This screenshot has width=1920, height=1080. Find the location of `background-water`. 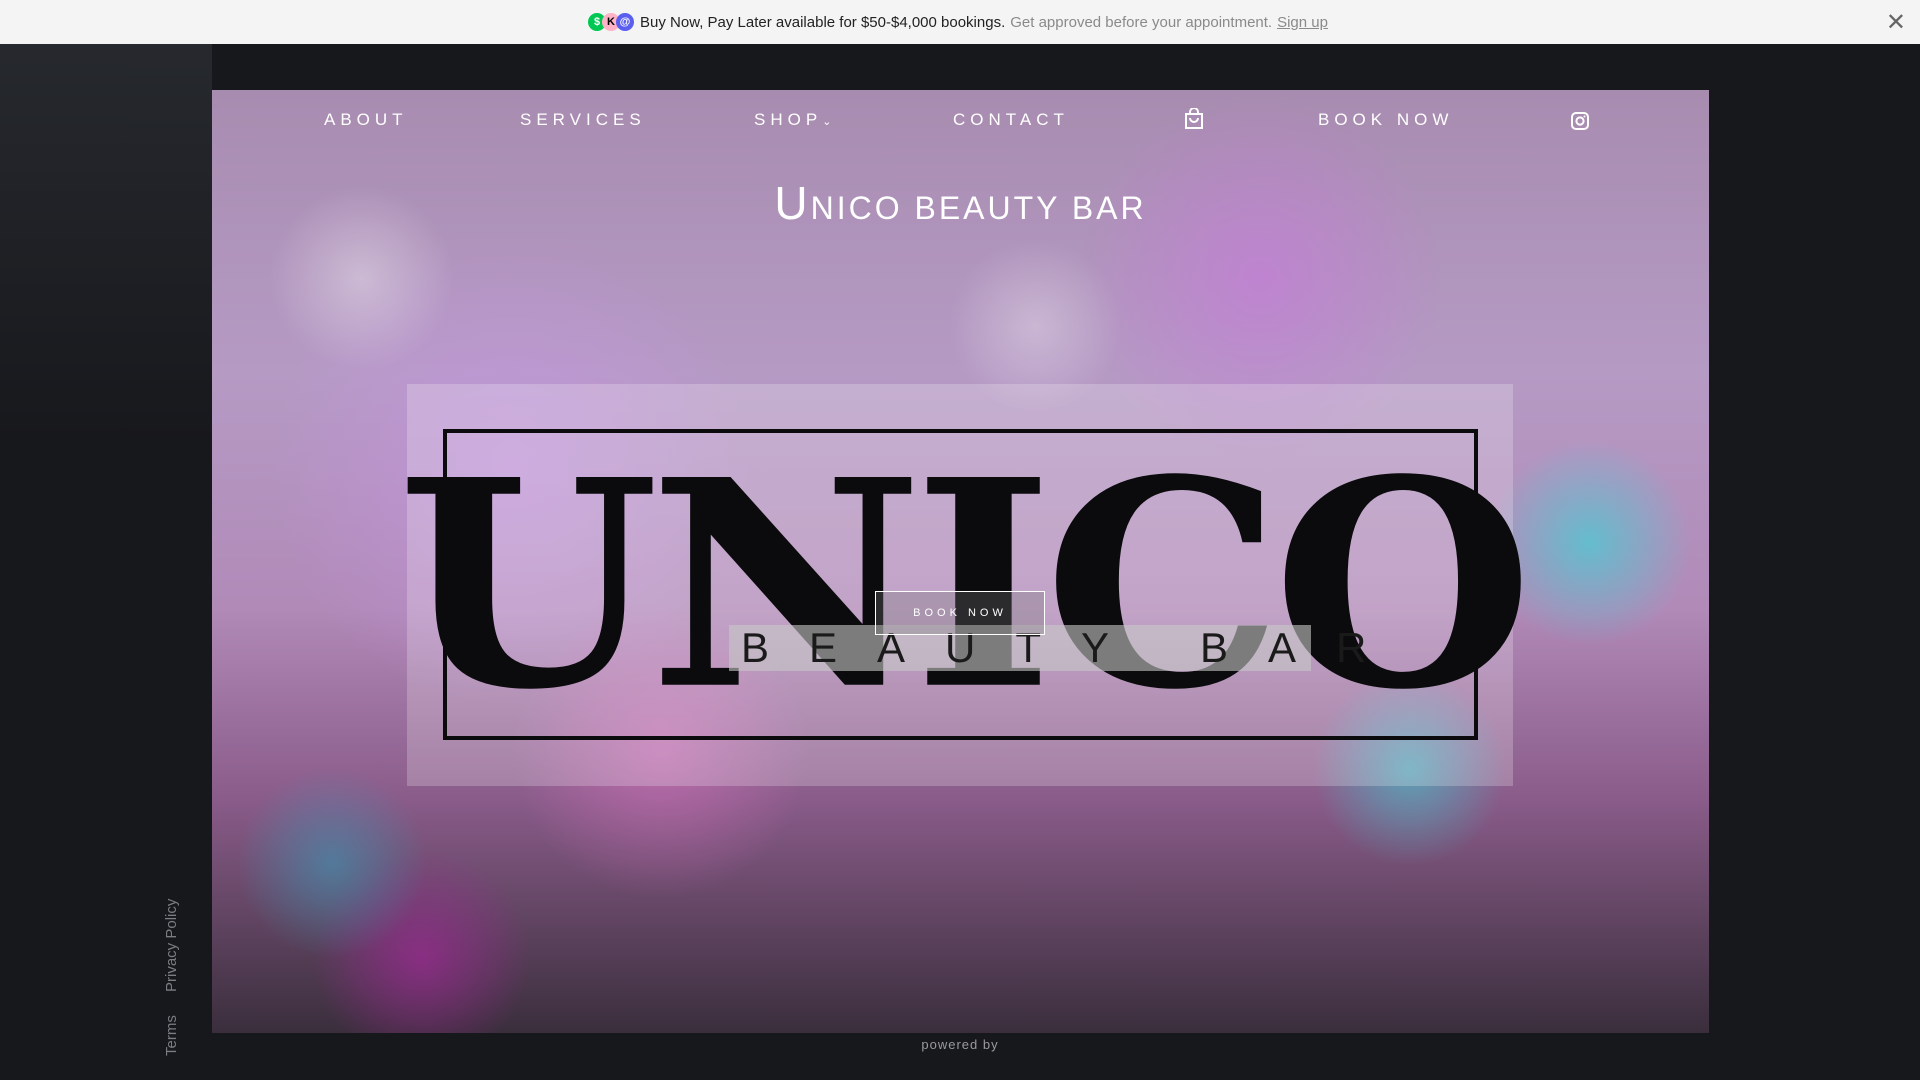

background-water is located at coordinates (106, 244).